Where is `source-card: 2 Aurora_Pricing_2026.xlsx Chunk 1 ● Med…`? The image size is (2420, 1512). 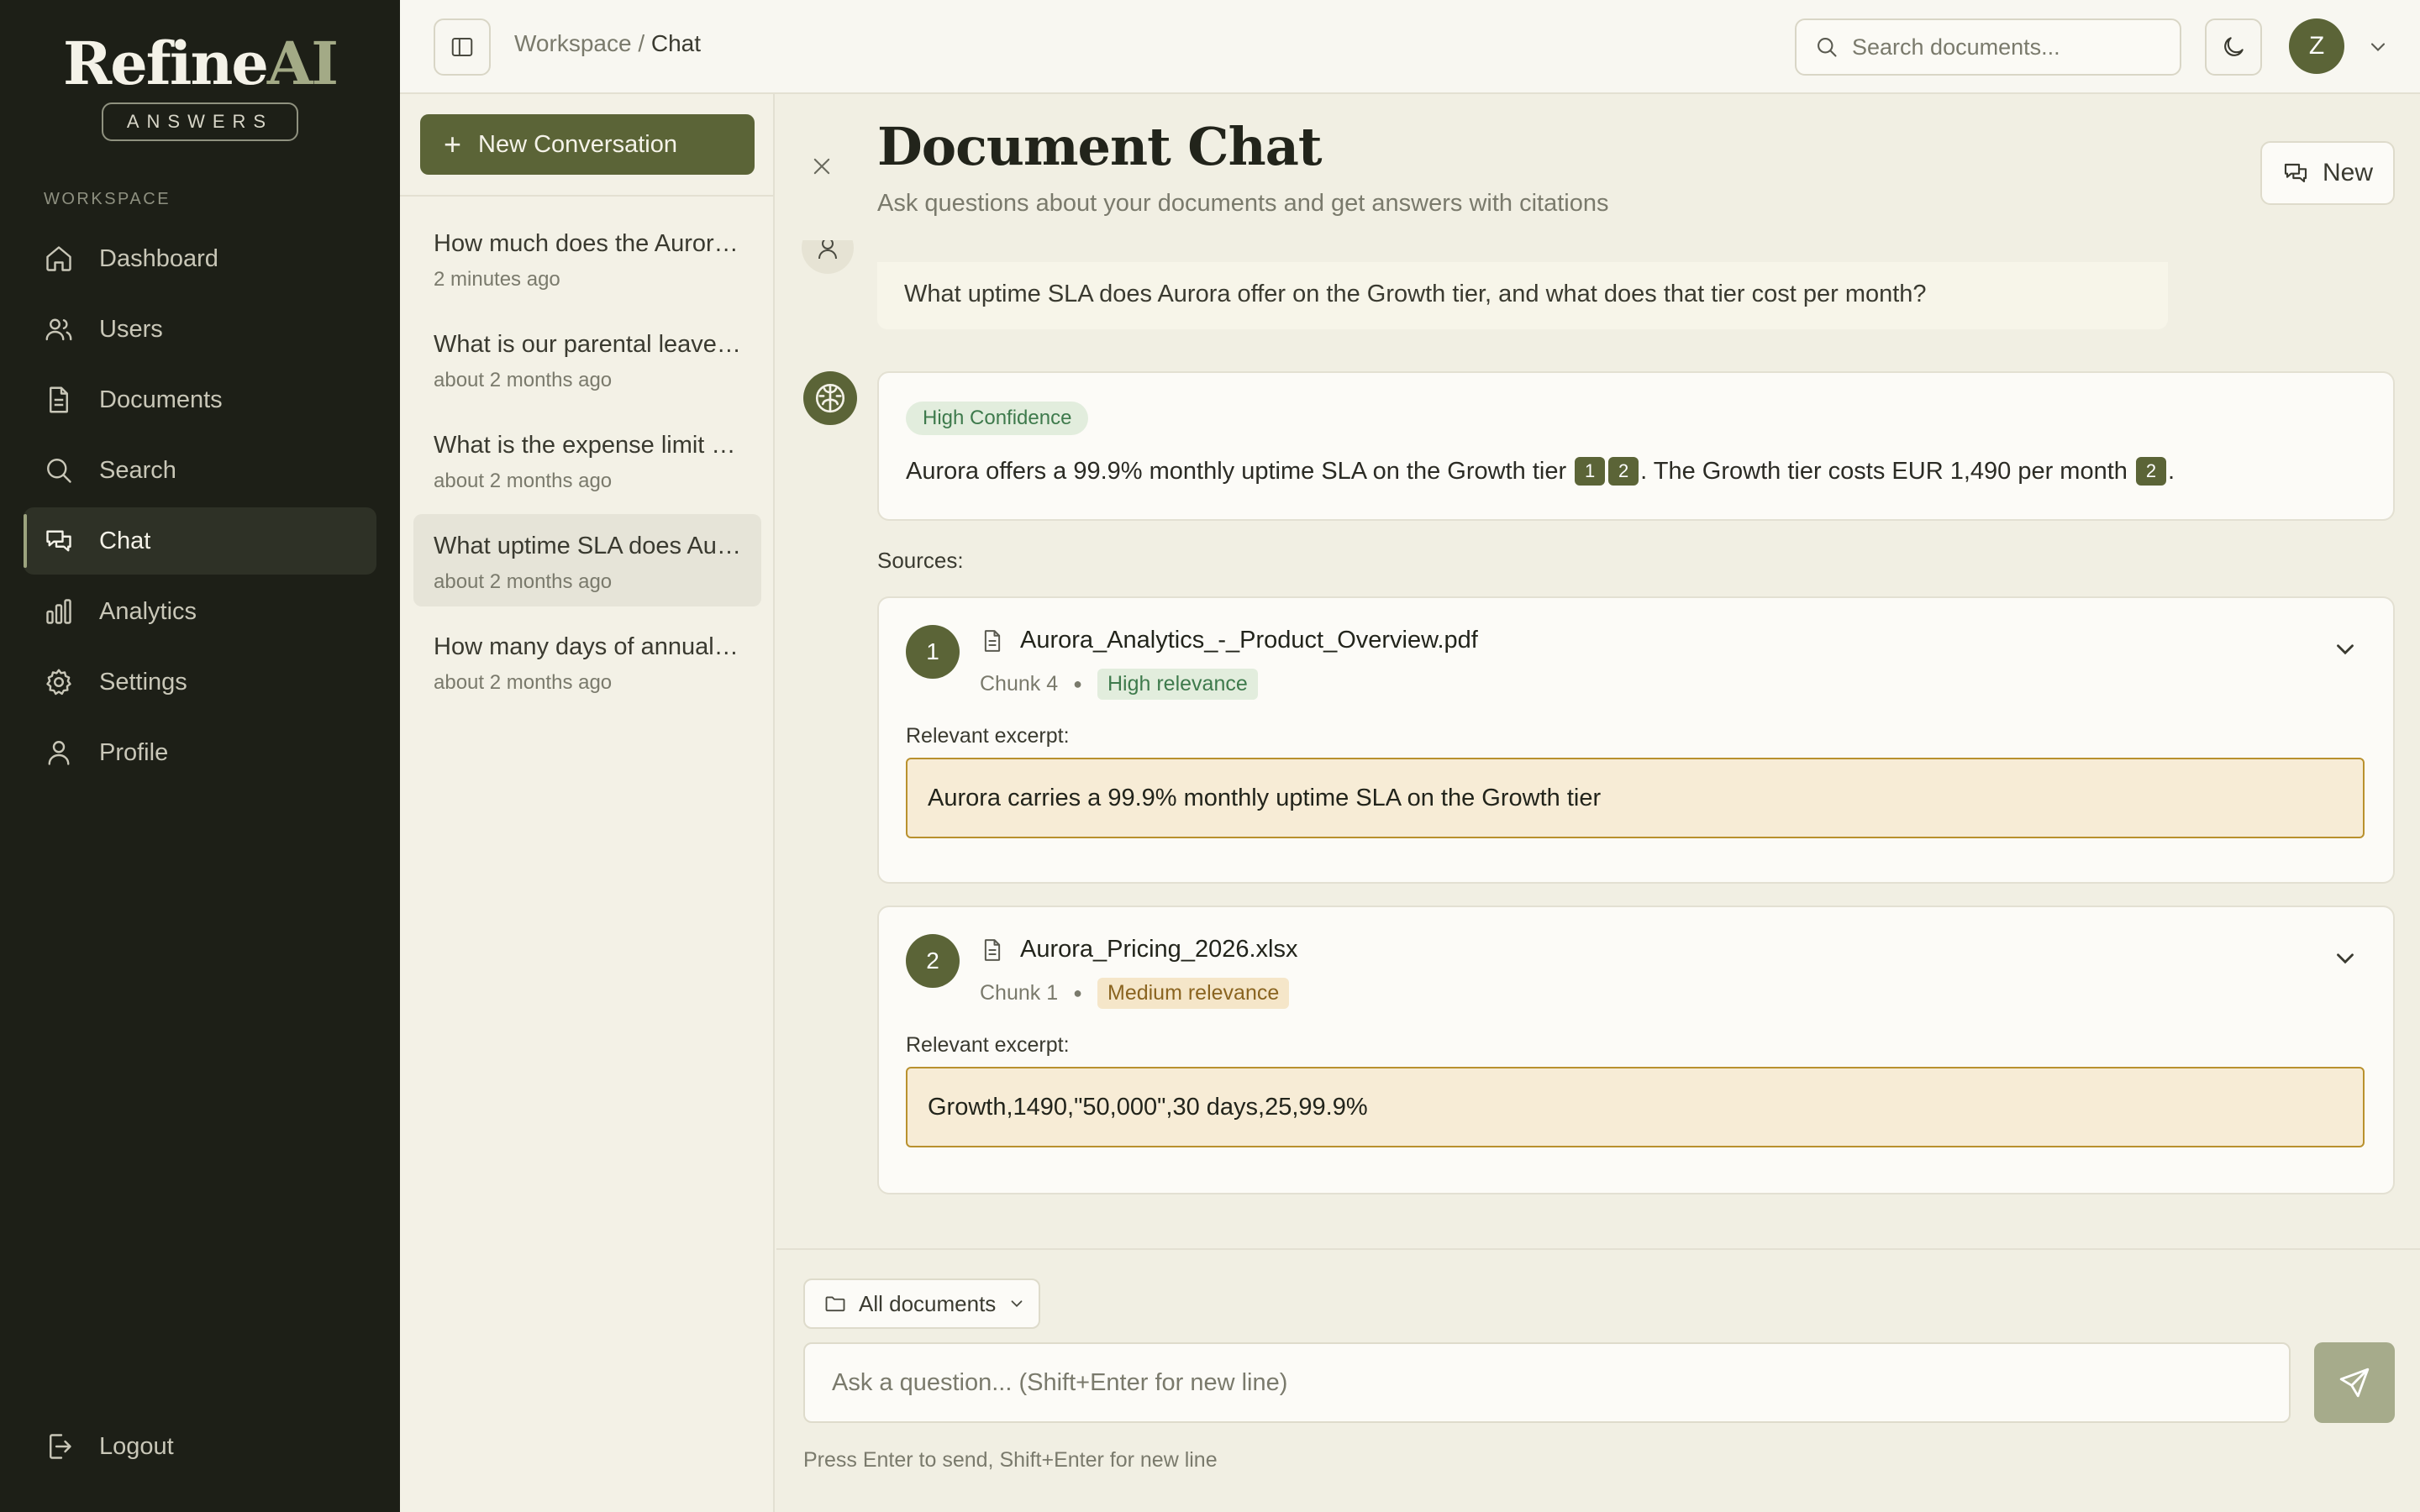
source-card: 2 Aurora_Pricing_2026.xlsx Chunk 1 ● Med… is located at coordinates (1636, 1050).